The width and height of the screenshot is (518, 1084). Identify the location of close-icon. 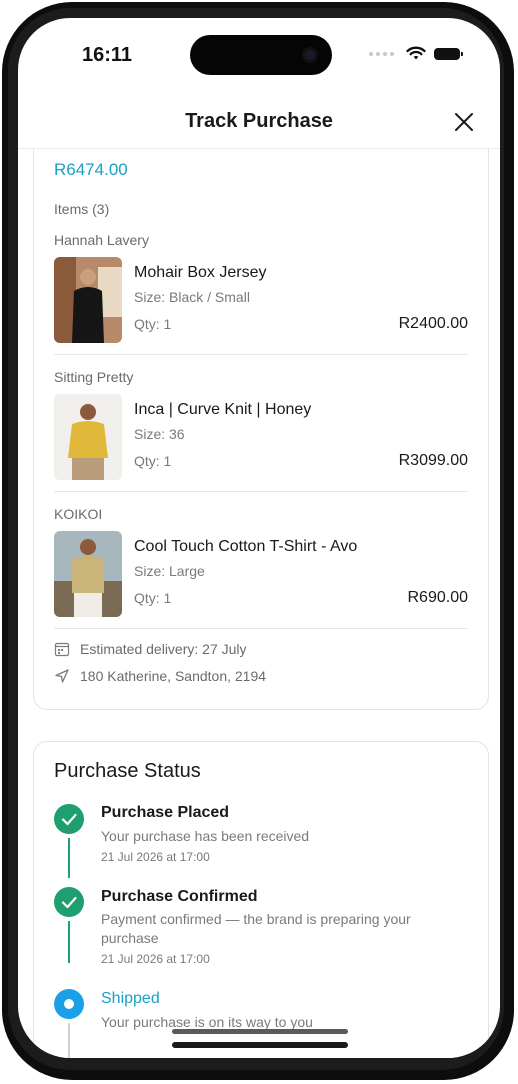
(464, 122).